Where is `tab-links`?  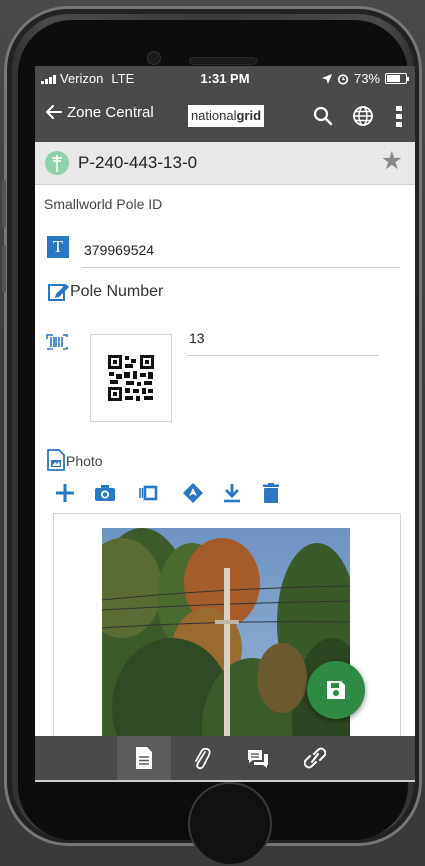
tab-links is located at coordinates (315, 758).